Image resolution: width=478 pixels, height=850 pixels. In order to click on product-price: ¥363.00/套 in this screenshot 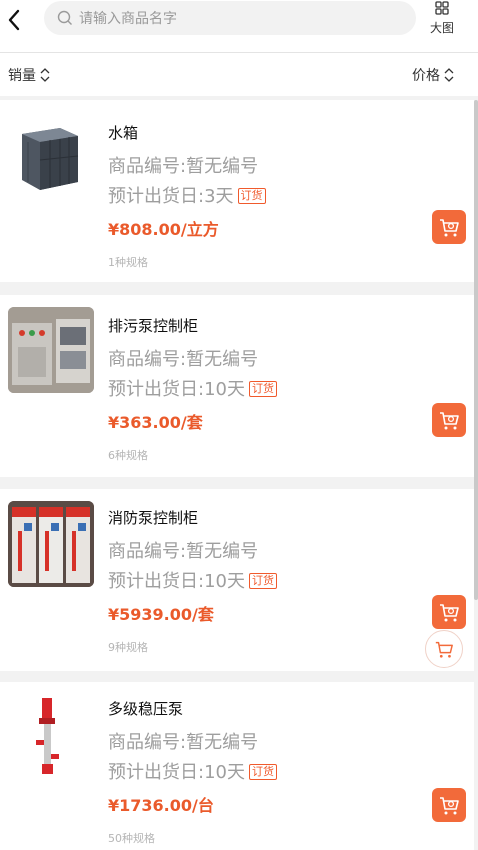, I will do `click(155, 422)`.